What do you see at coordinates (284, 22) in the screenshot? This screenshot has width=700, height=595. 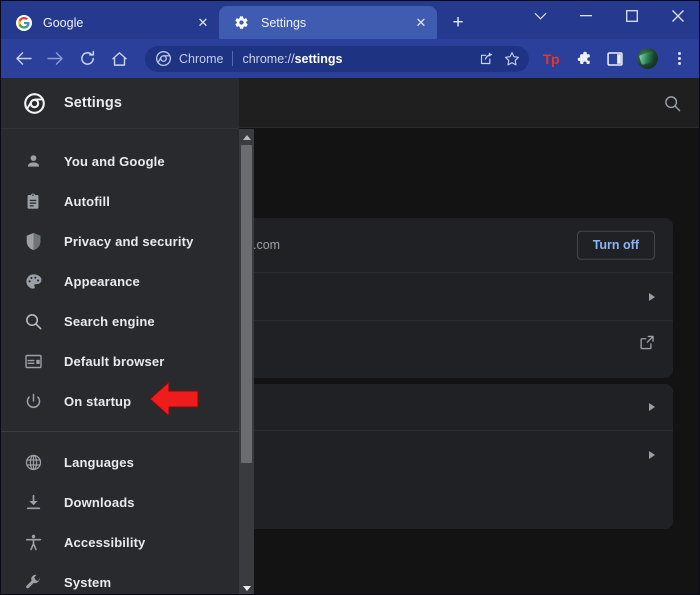 I see `tab-title: Settings` at bounding box center [284, 22].